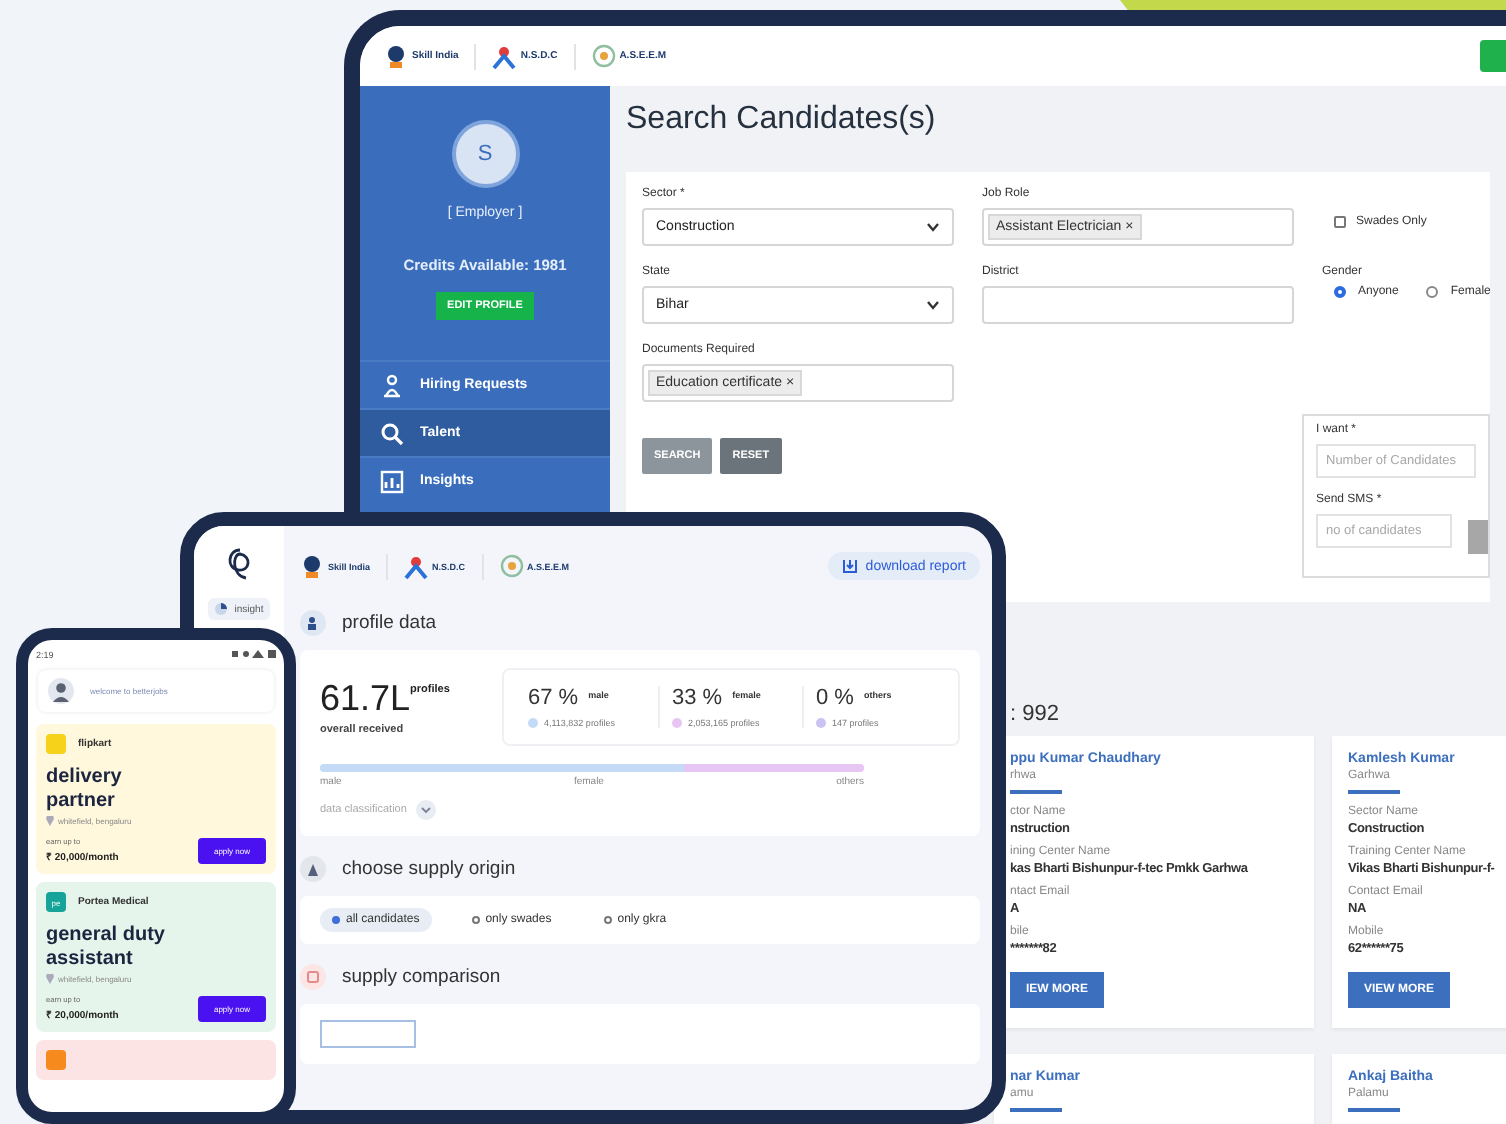  Describe the element at coordinates (1340, 222) in the screenshot. I see `checkbox` at that location.